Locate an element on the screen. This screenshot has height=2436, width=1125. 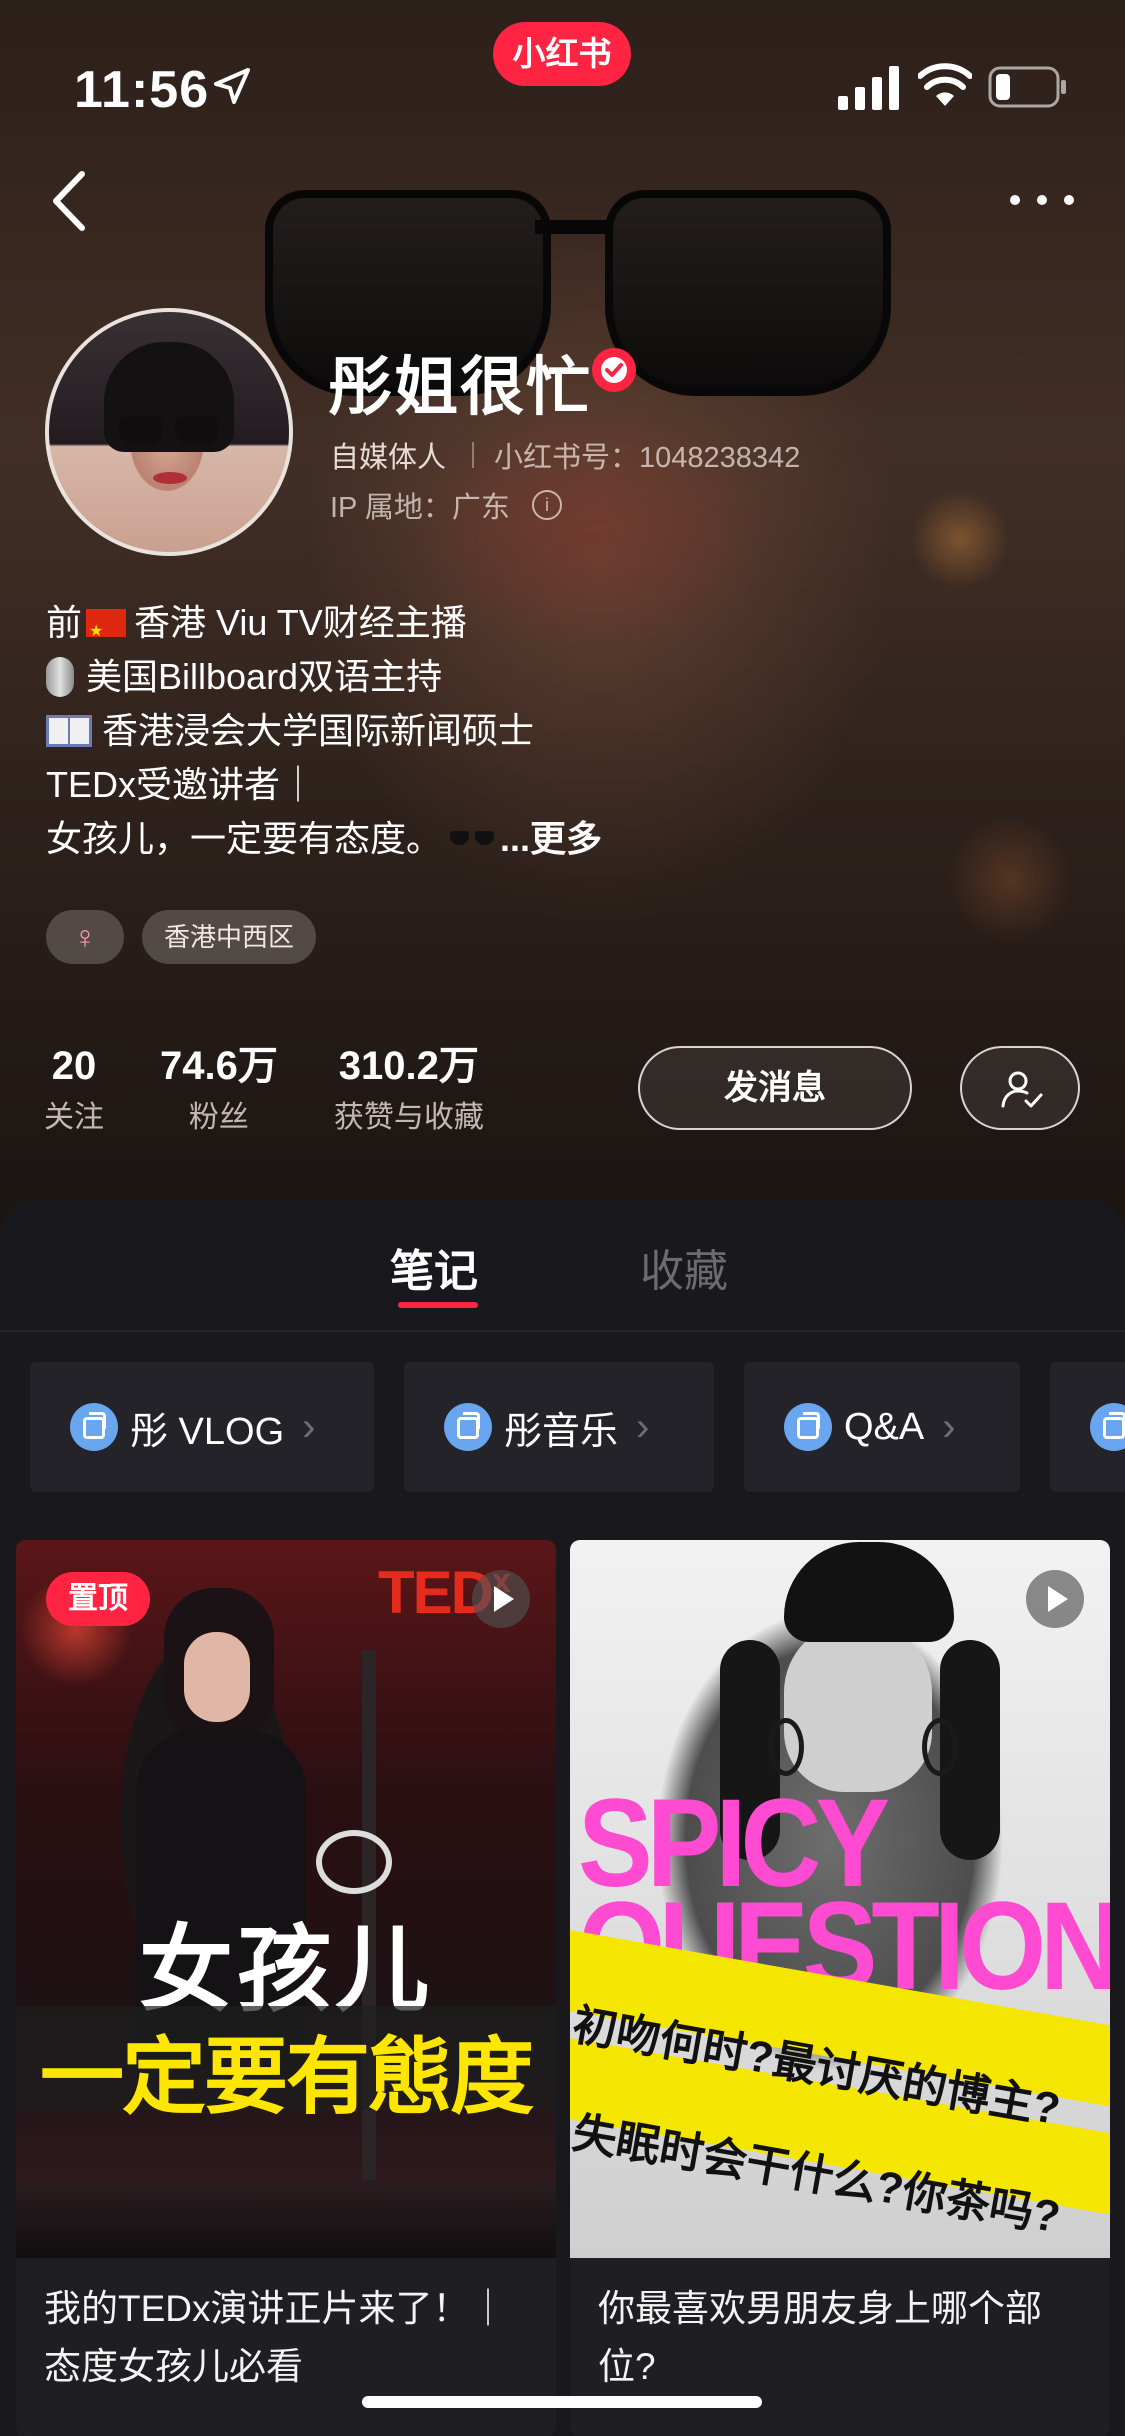
tab-notes: 笔记 is located at coordinates (434, 1267).